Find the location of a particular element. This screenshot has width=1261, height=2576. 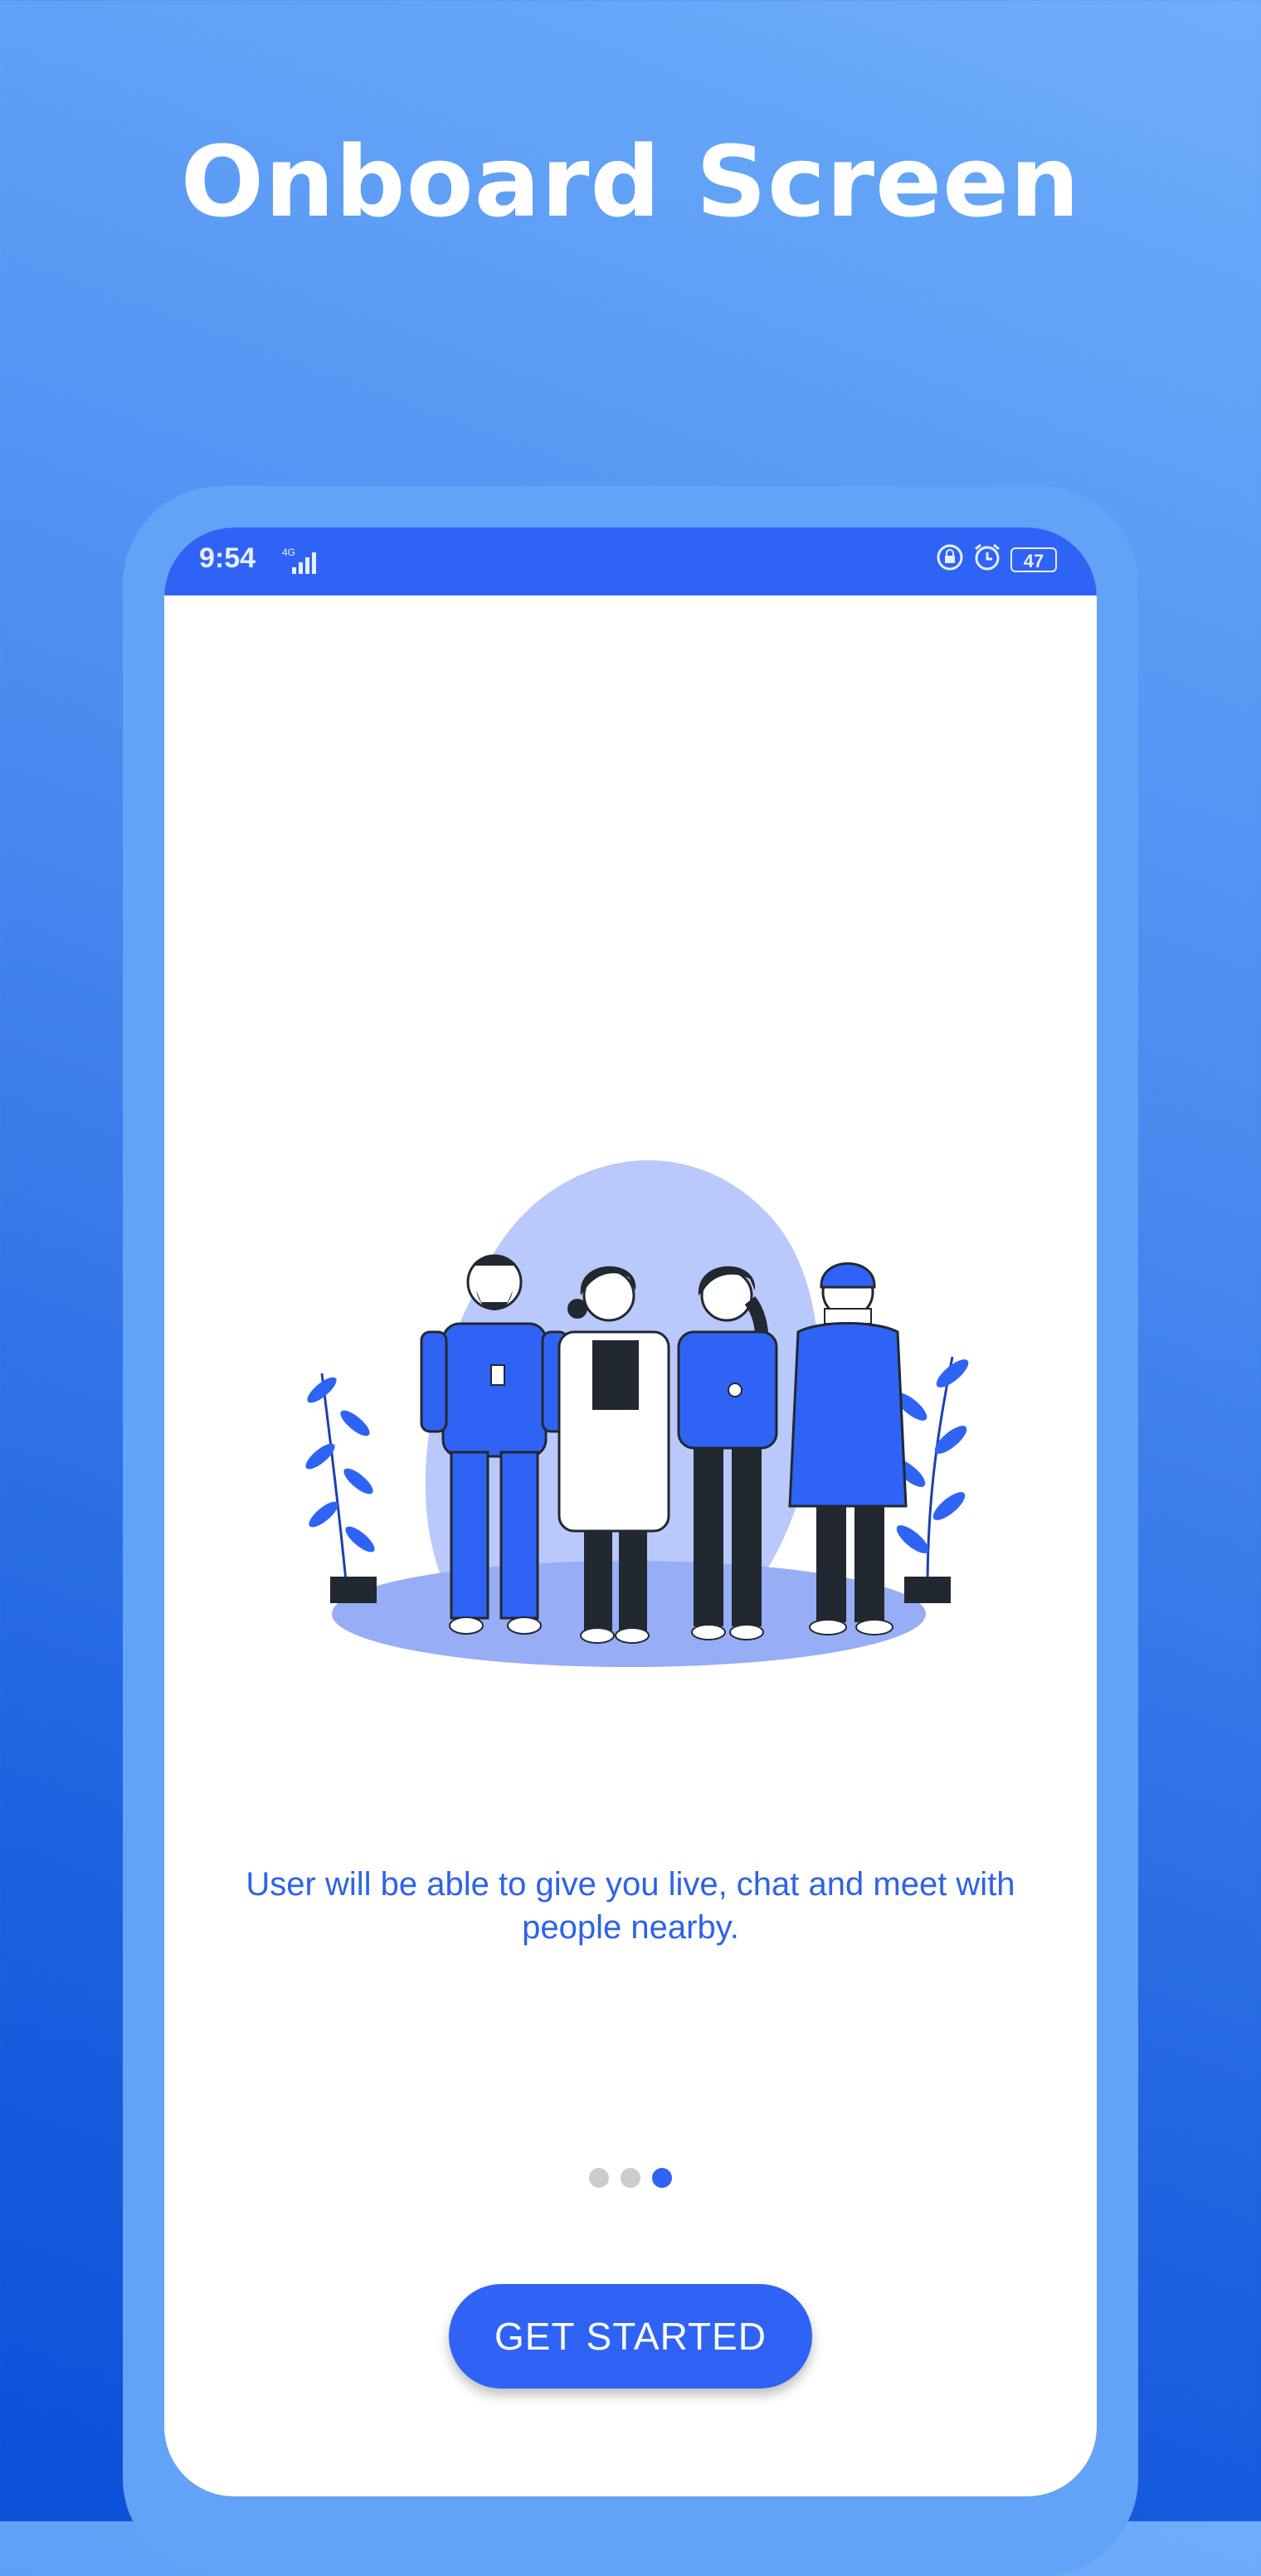

alarm-icon is located at coordinates (987, 559).